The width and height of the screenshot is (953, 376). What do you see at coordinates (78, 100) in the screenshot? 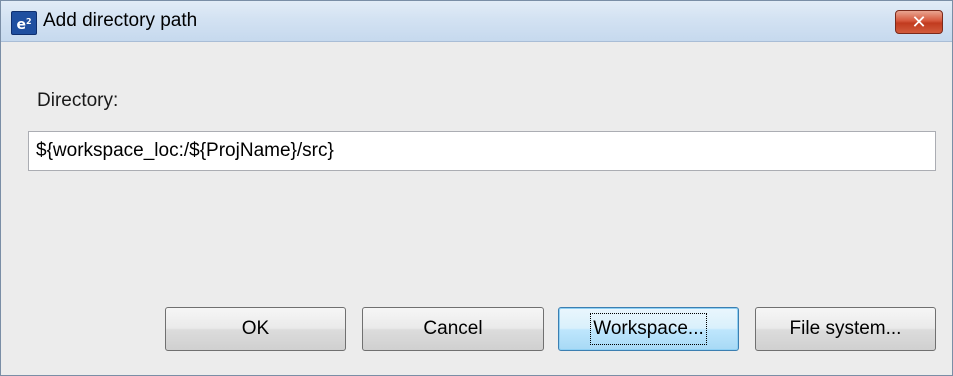
I see `directory-label: Directory:` at bounding box center [78, 100].